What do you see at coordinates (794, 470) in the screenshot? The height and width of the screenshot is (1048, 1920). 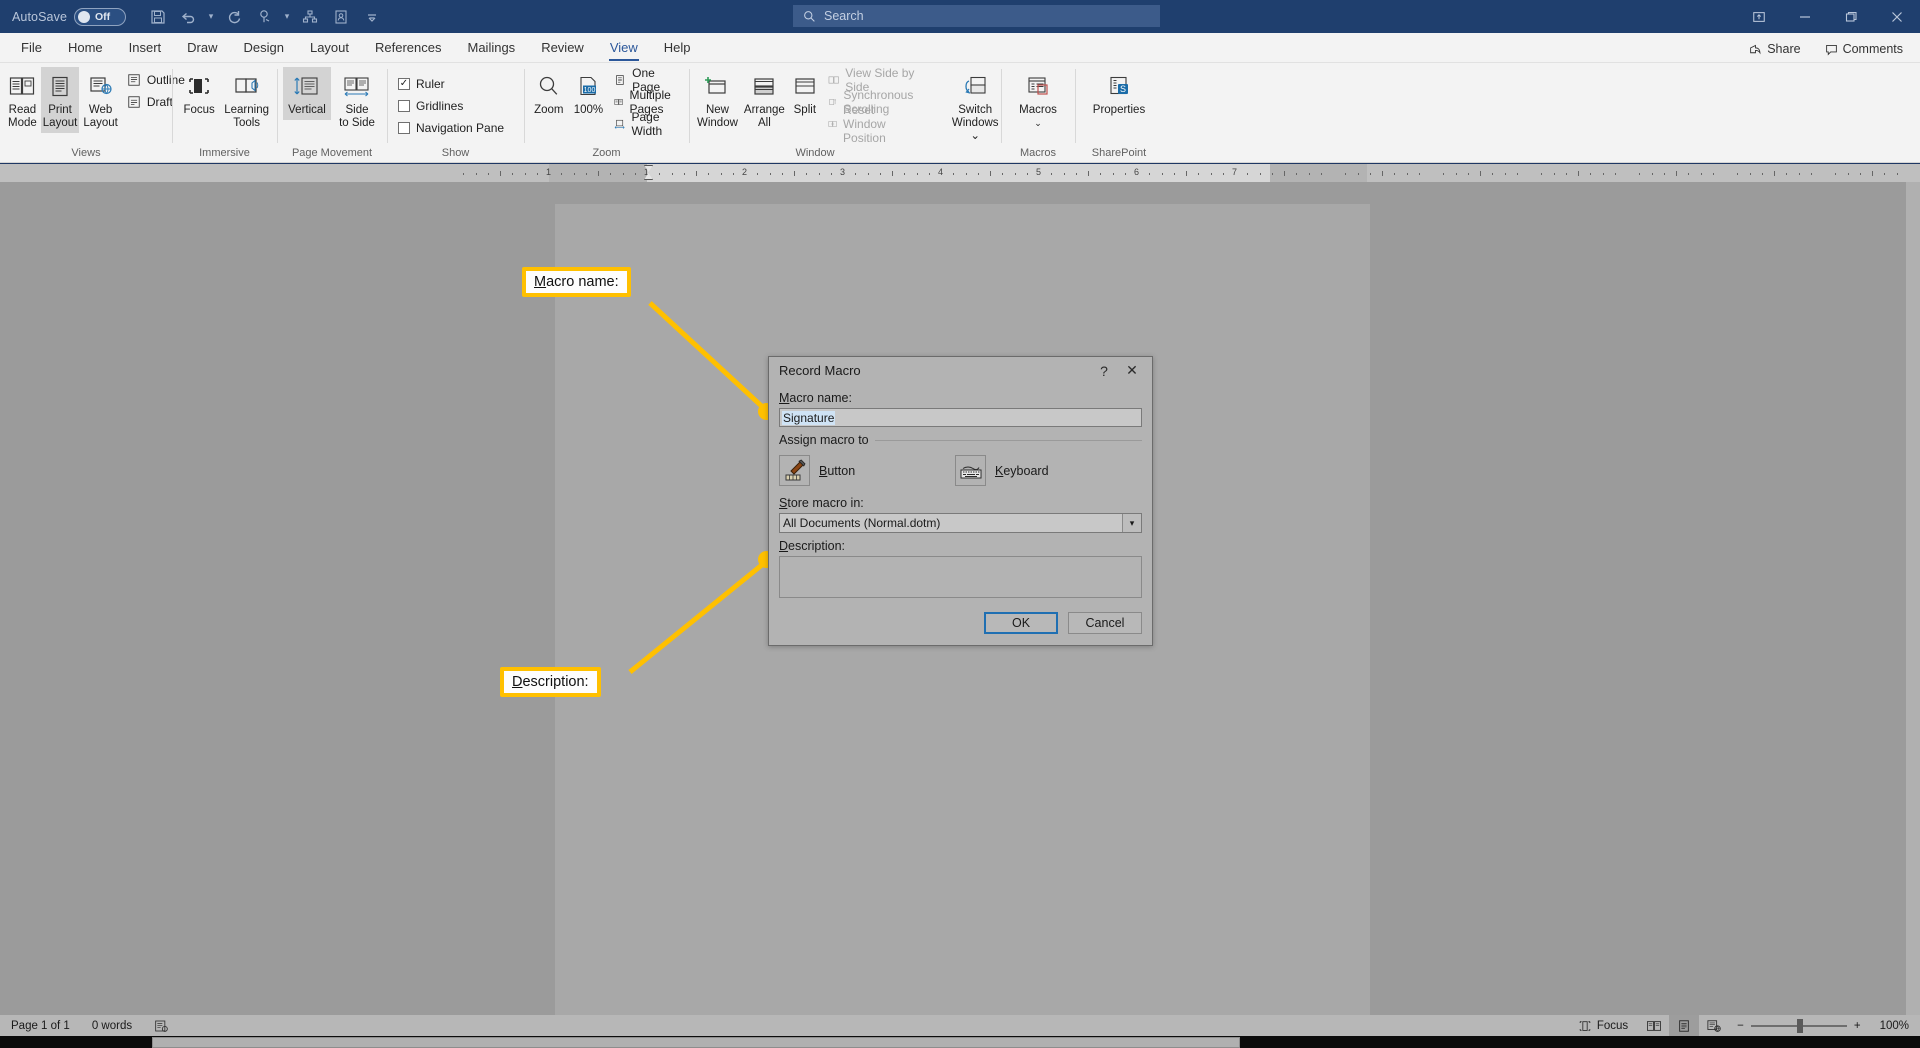 I see `button-assign-icon` at bounding box center [794, 470].